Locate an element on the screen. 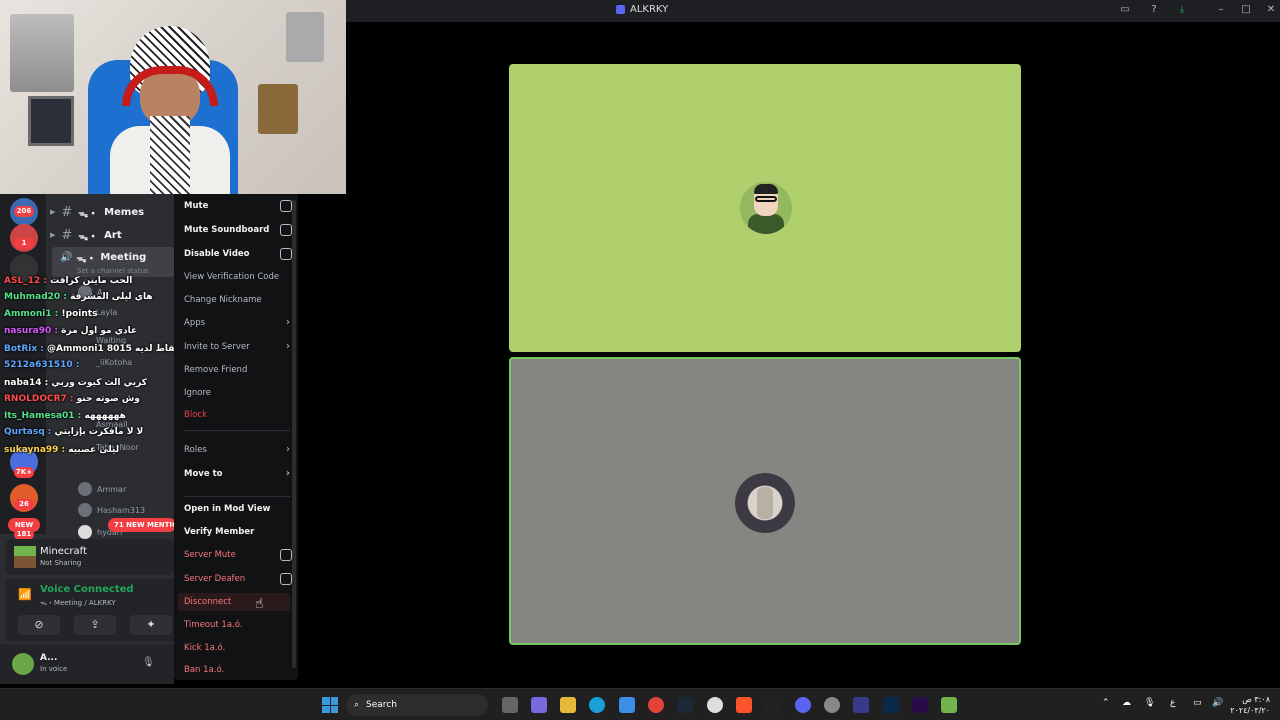  taskbar-clock: ٣:٠٨ ص ٢٠٢٤/٠٣/٢٠ is located at coordinates (1250, 705).